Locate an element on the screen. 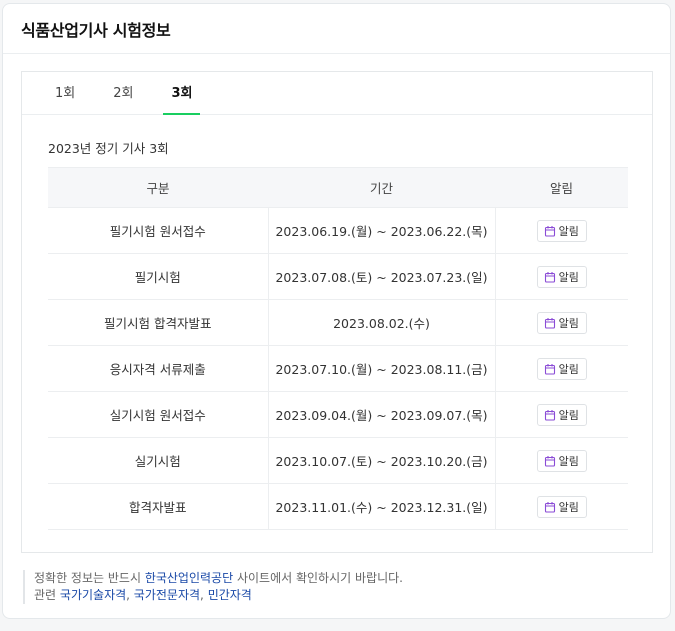  hrdkorea-link: 한국산업인력공단 is located at coordinates (189, 578).